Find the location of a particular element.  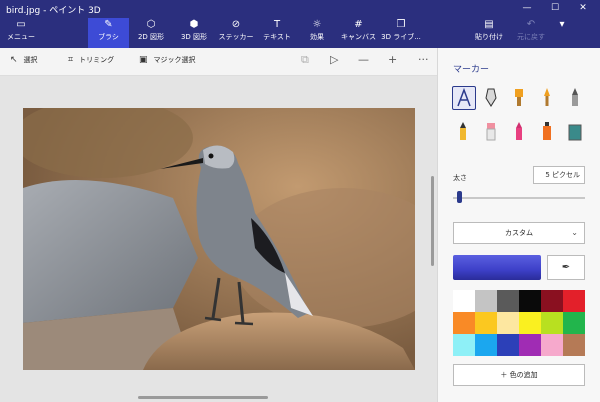

tab-stickers: ⊘ ステッカー is located at coordinates (236, 33).